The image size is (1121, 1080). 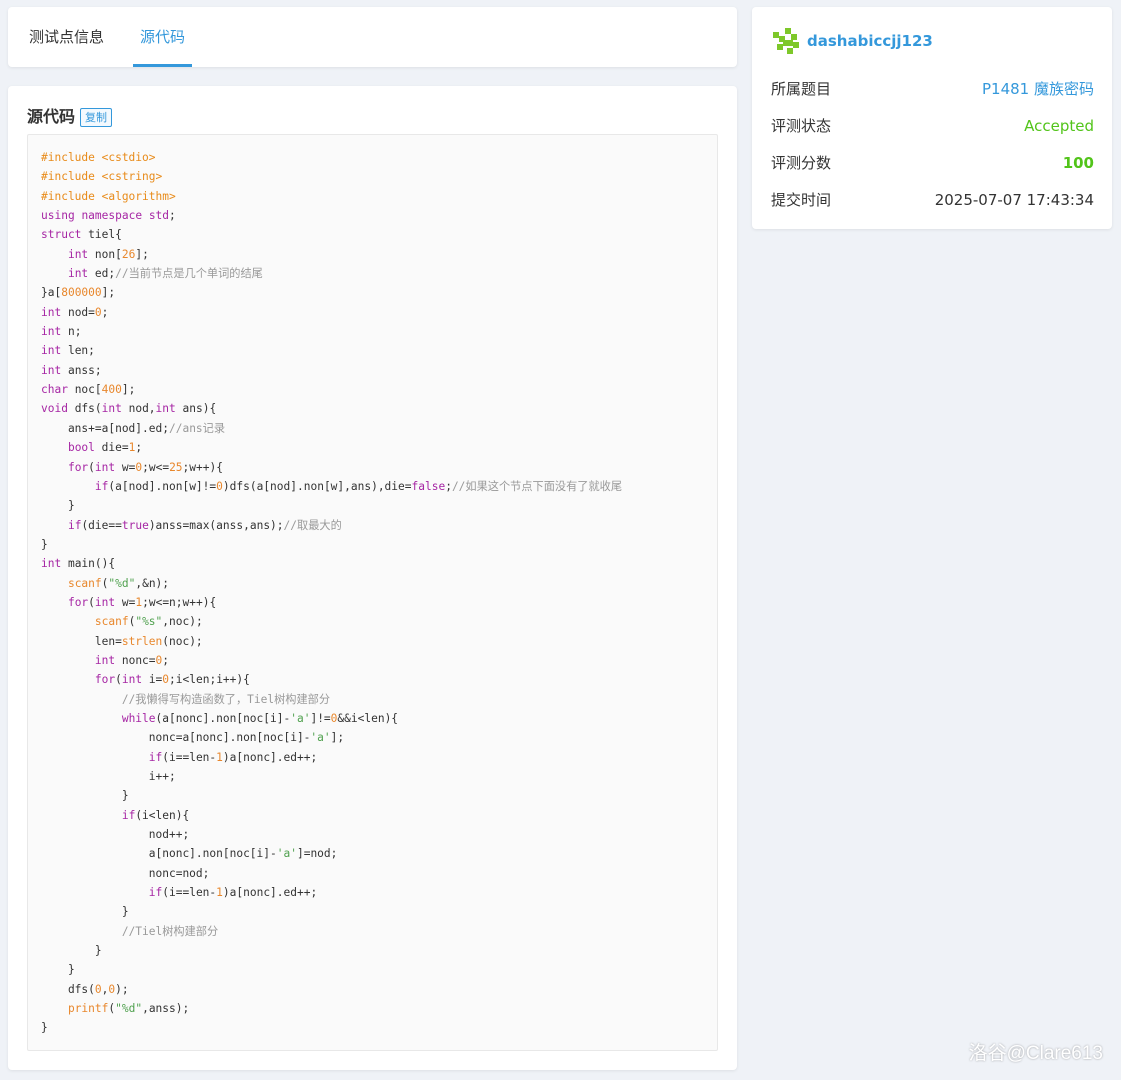 What do you see at coordinates (96, 117) in the screenshot?
I see `copy-button: 复制` at bounding box center [96, 117].